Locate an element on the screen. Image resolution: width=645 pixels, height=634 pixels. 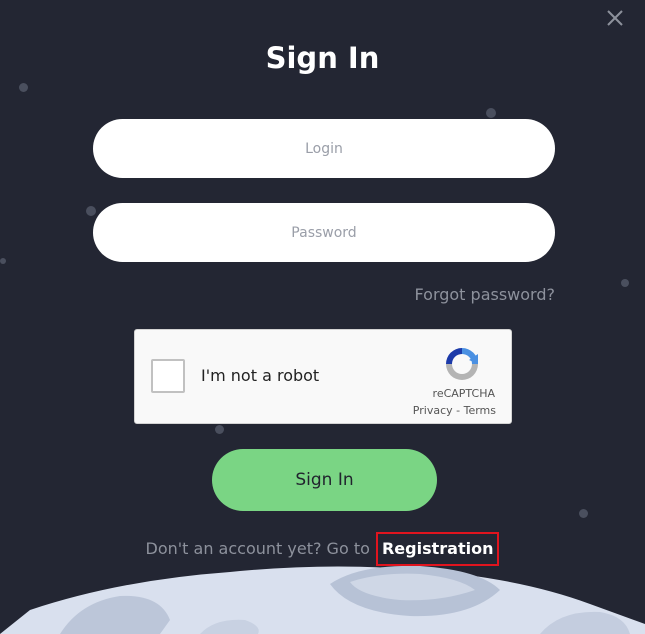
registration-prompt: Don't an account yet? Go to Registration is located at coordinates (322, 549).